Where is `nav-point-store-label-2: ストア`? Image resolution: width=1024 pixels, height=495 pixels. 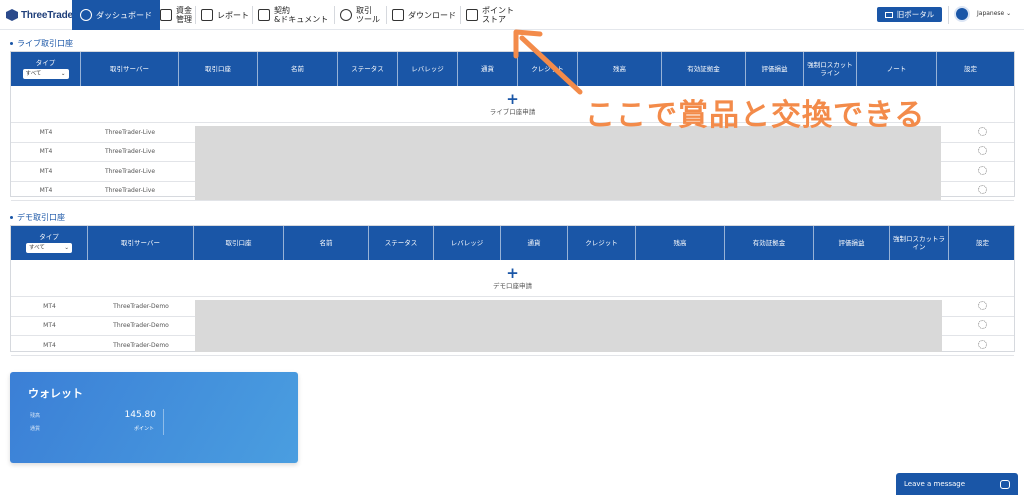
nav-point-store-label-2: ストア is located at coordinates (494, 19).